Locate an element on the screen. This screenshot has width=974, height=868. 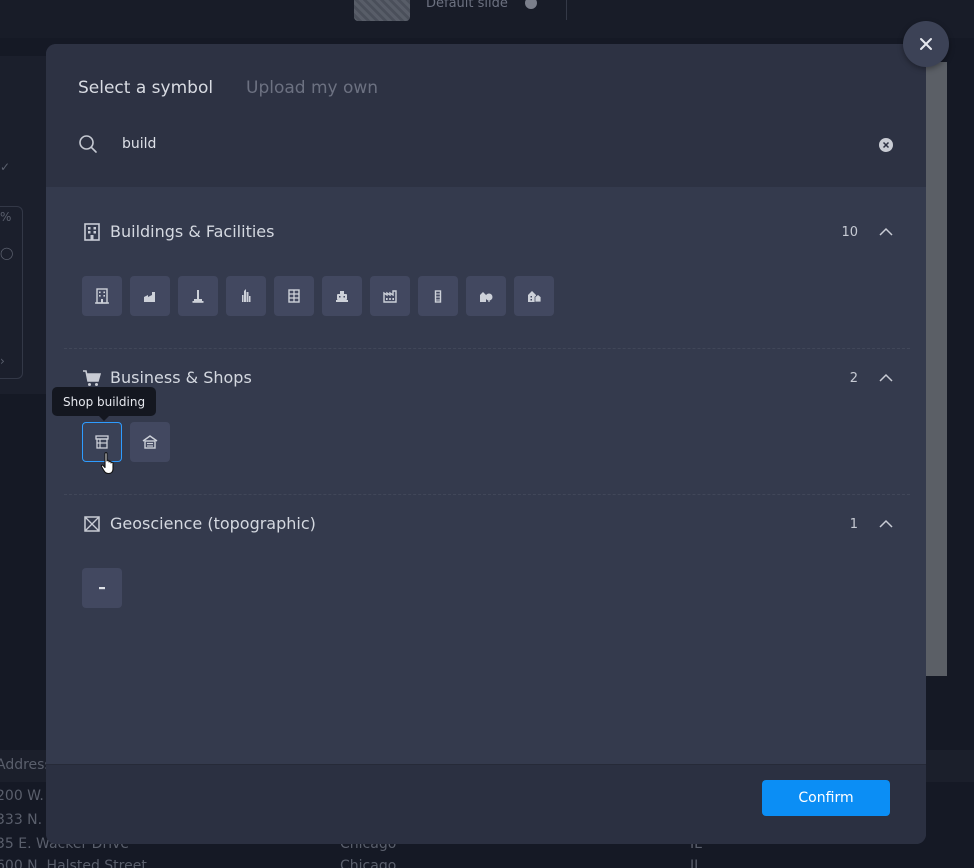
check-icon: ✓ is located at coordinates (5, 167).